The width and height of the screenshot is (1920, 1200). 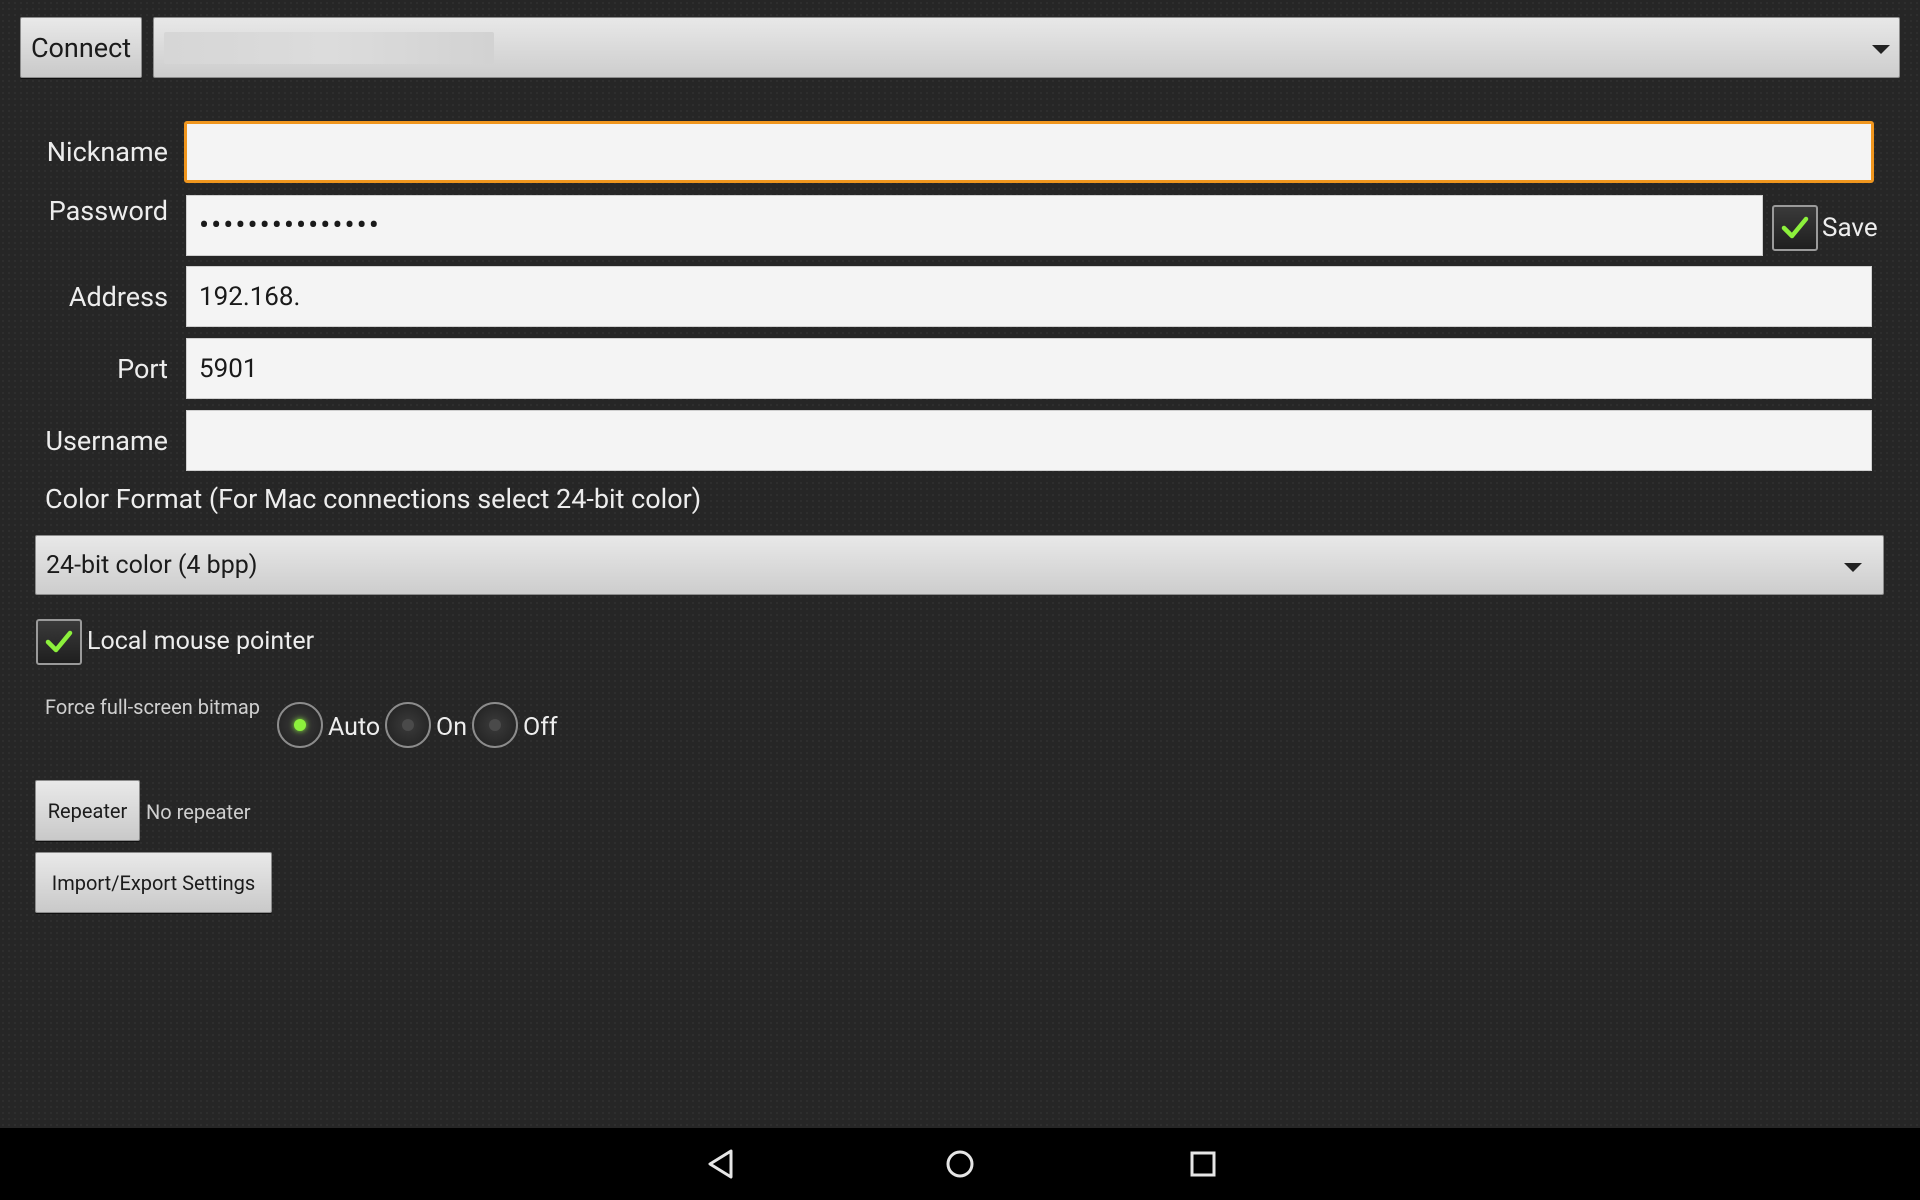 I want to click on home-circle-icon, so click(x=960, y=1164).